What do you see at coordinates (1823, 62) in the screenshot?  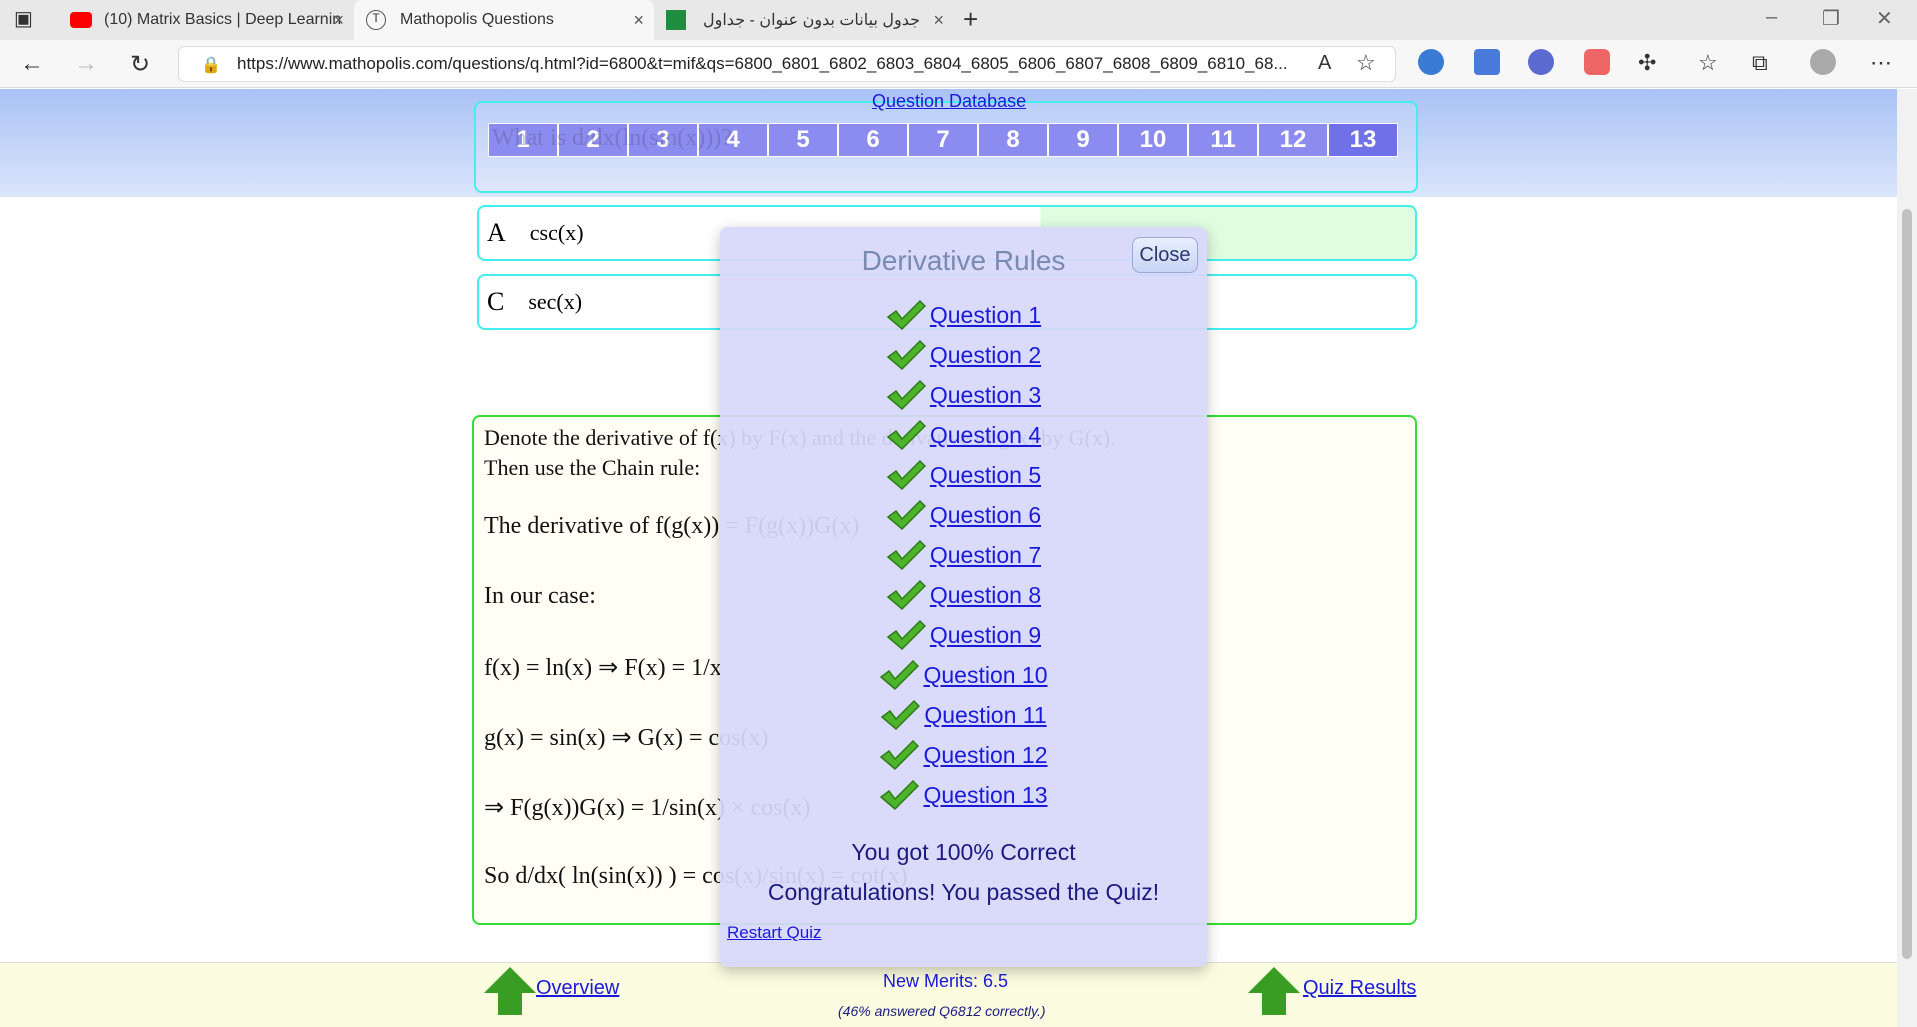 I see `profile-avatar` at bounding box center [1823, 62].